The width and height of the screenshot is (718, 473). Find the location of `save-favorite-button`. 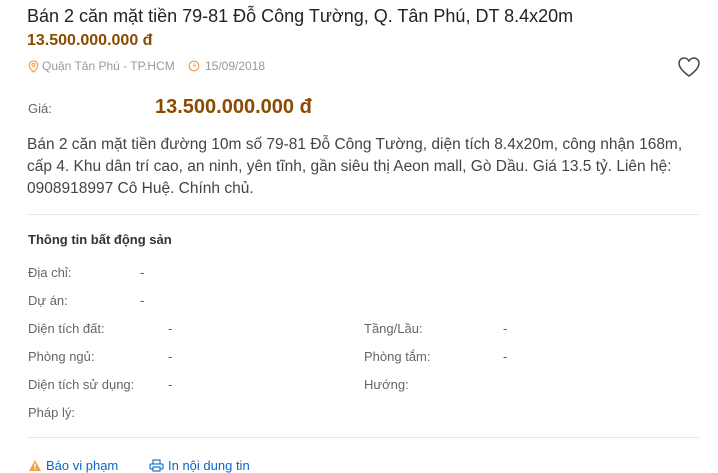

save-favorite-button is located at coordinates (689, 67).